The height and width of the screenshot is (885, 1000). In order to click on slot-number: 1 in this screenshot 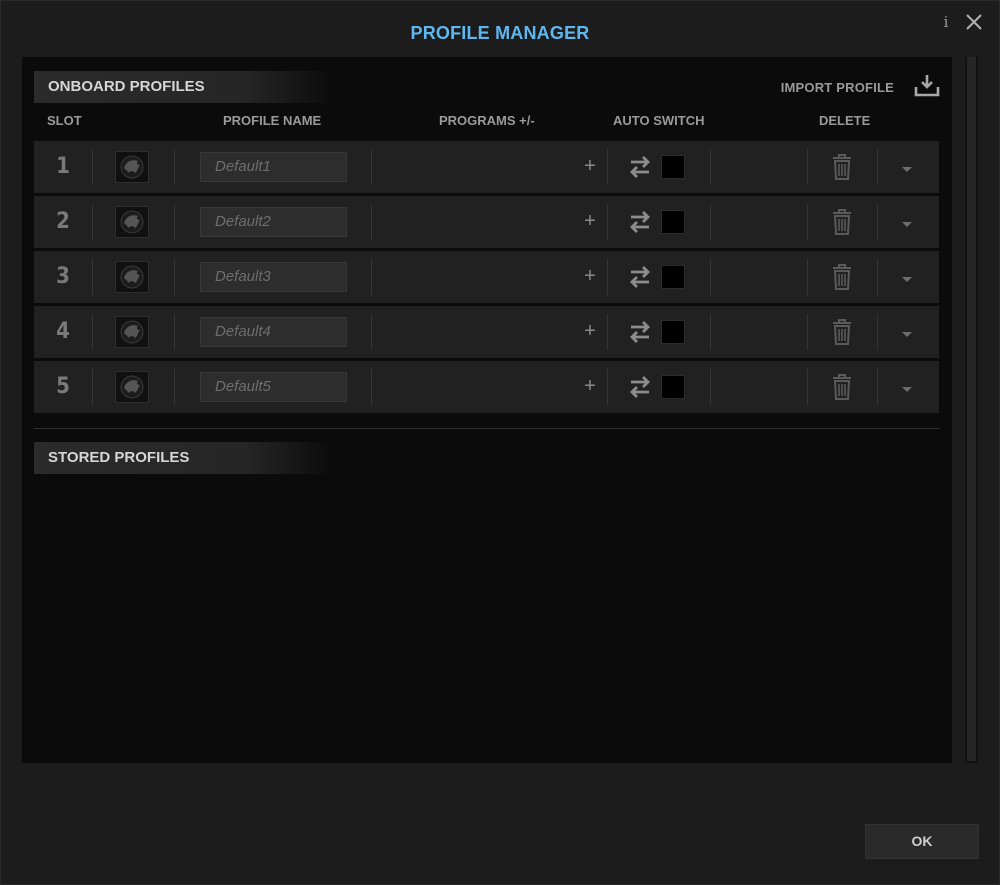, I will do `click(63, 166)`.